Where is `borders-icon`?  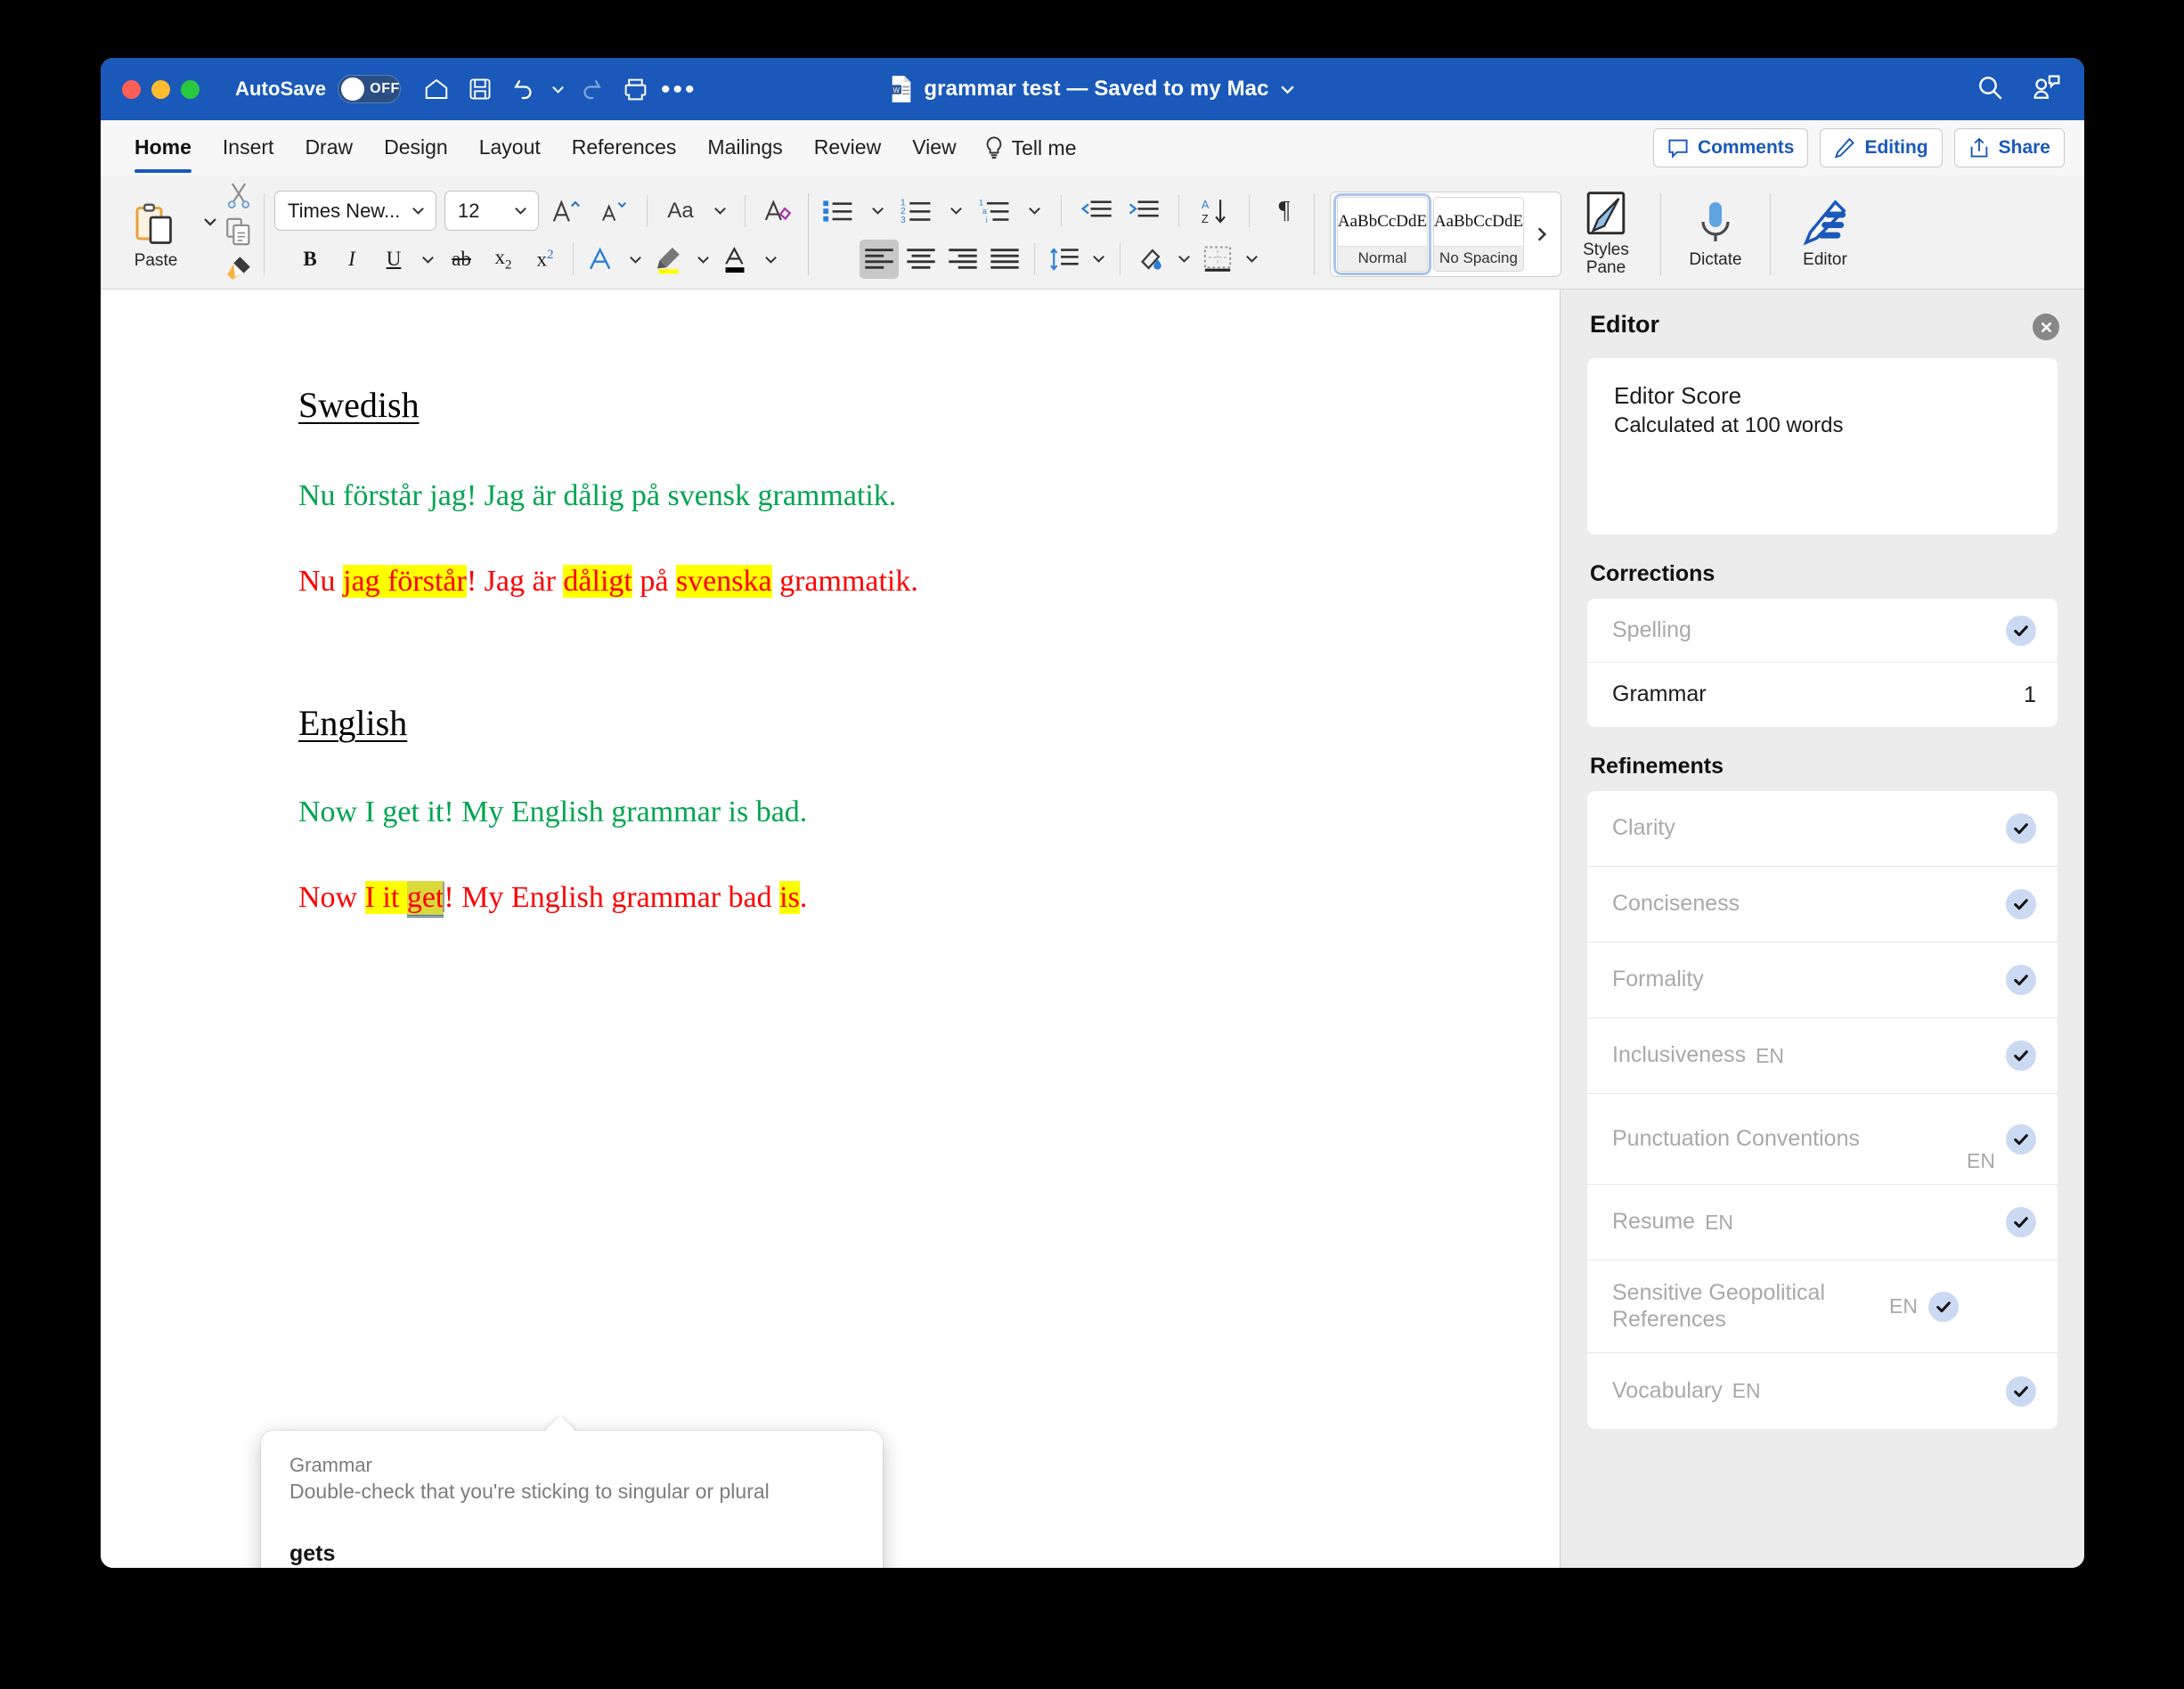
borders-icon is located at coordinates (1217, 259).